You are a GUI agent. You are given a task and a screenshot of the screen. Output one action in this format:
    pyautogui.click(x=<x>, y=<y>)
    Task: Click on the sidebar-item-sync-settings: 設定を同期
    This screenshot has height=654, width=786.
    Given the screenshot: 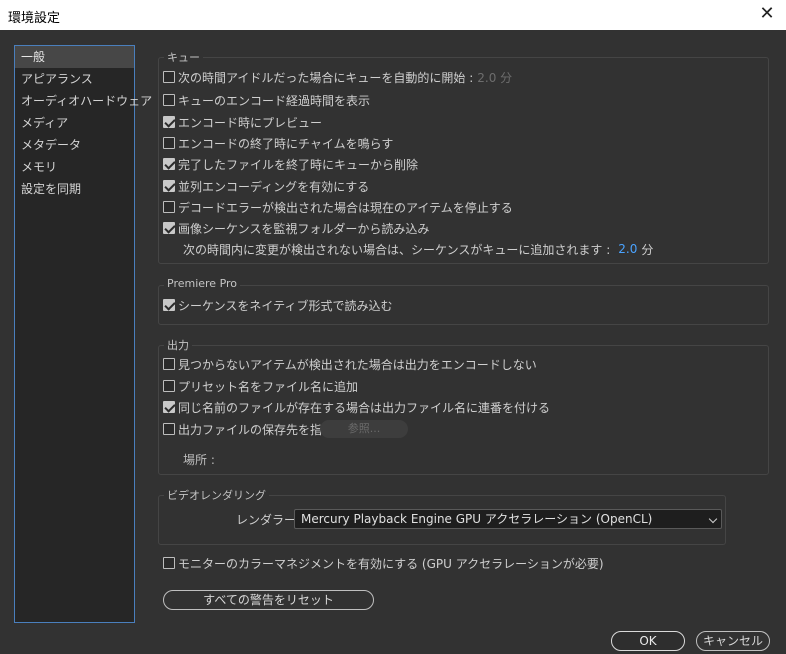 What is the action you would take?
    pyautogui.click(x=74, y=189)
    